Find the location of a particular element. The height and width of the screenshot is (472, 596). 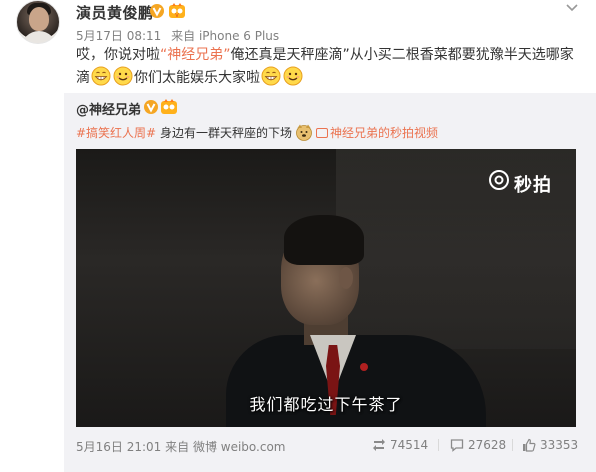

like-count-button: 33353 is located at coordinates (550, 445).